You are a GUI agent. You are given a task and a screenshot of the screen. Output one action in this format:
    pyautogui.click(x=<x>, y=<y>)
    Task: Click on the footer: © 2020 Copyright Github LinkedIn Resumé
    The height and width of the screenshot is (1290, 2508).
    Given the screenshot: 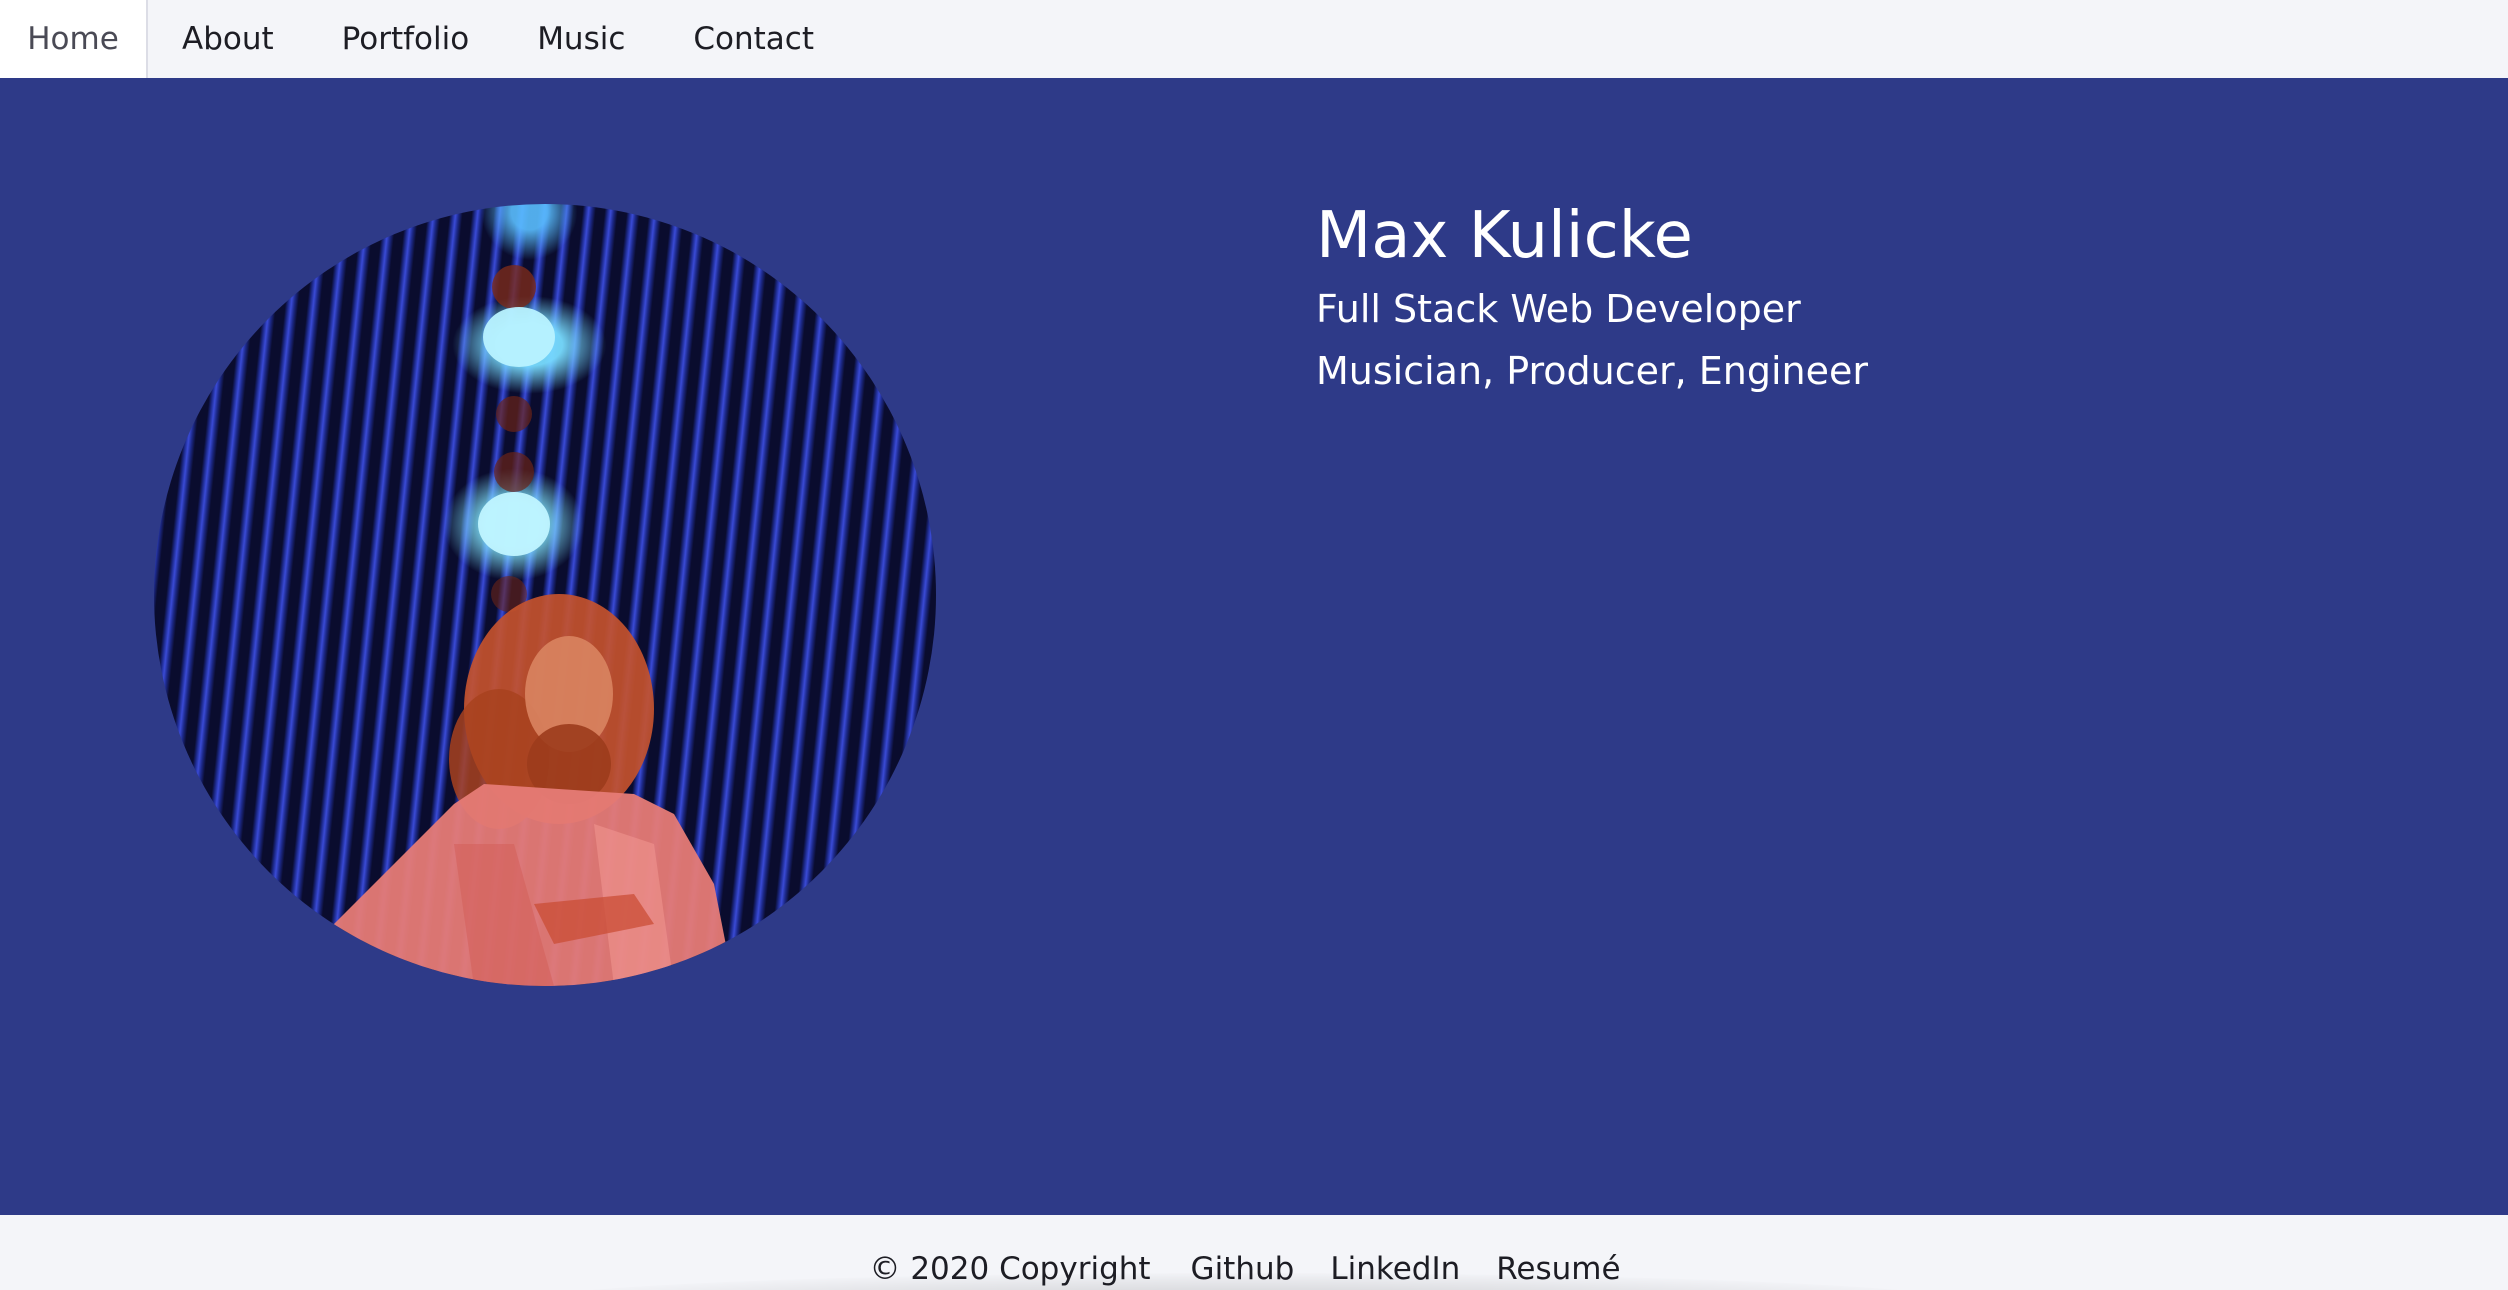 What is the action you would take?
    pyautogui.click(x=1254, y=1252)
    